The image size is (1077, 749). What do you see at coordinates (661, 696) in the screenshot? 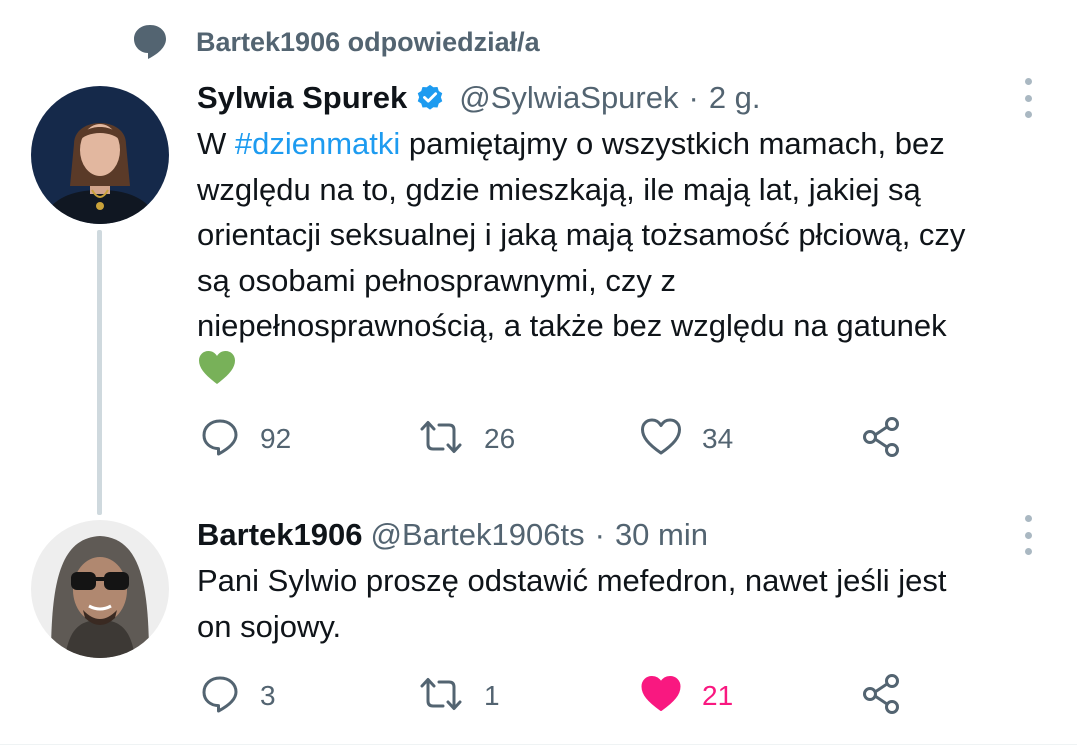
I see `heart-filled-icon` at bounding box center [661, 696].